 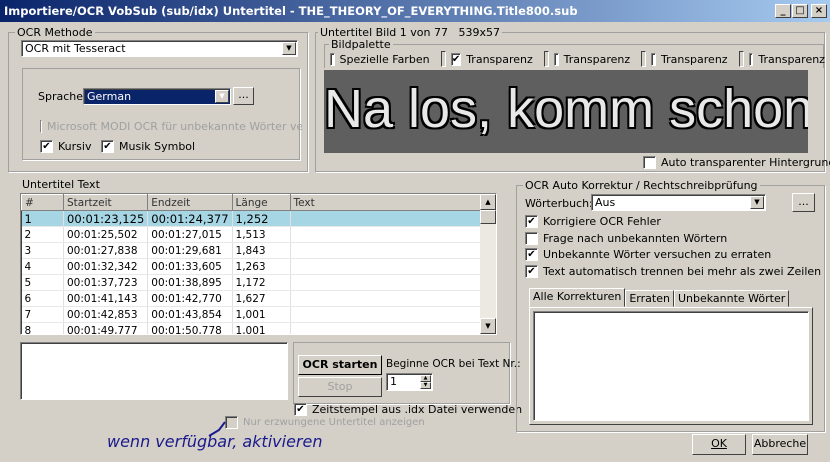 I want to click on timestamps-checkbox: ✔ Zeitstempel aus .idx Datei verwenden, so click(x=408, y=409).